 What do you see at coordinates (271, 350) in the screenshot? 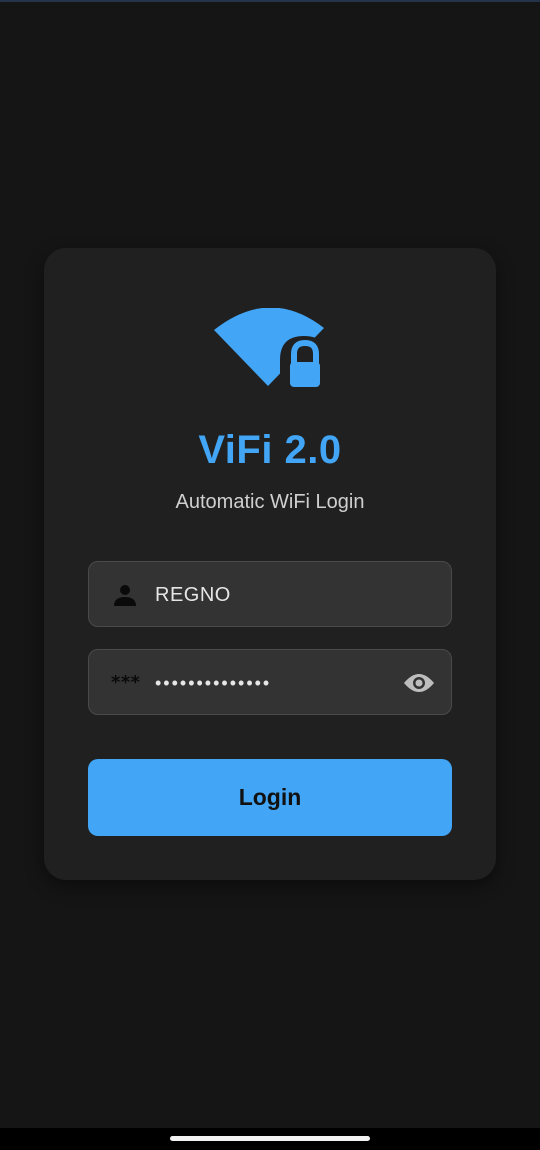
I see `wifi-lock-icon` at bounding box center [271, 350].